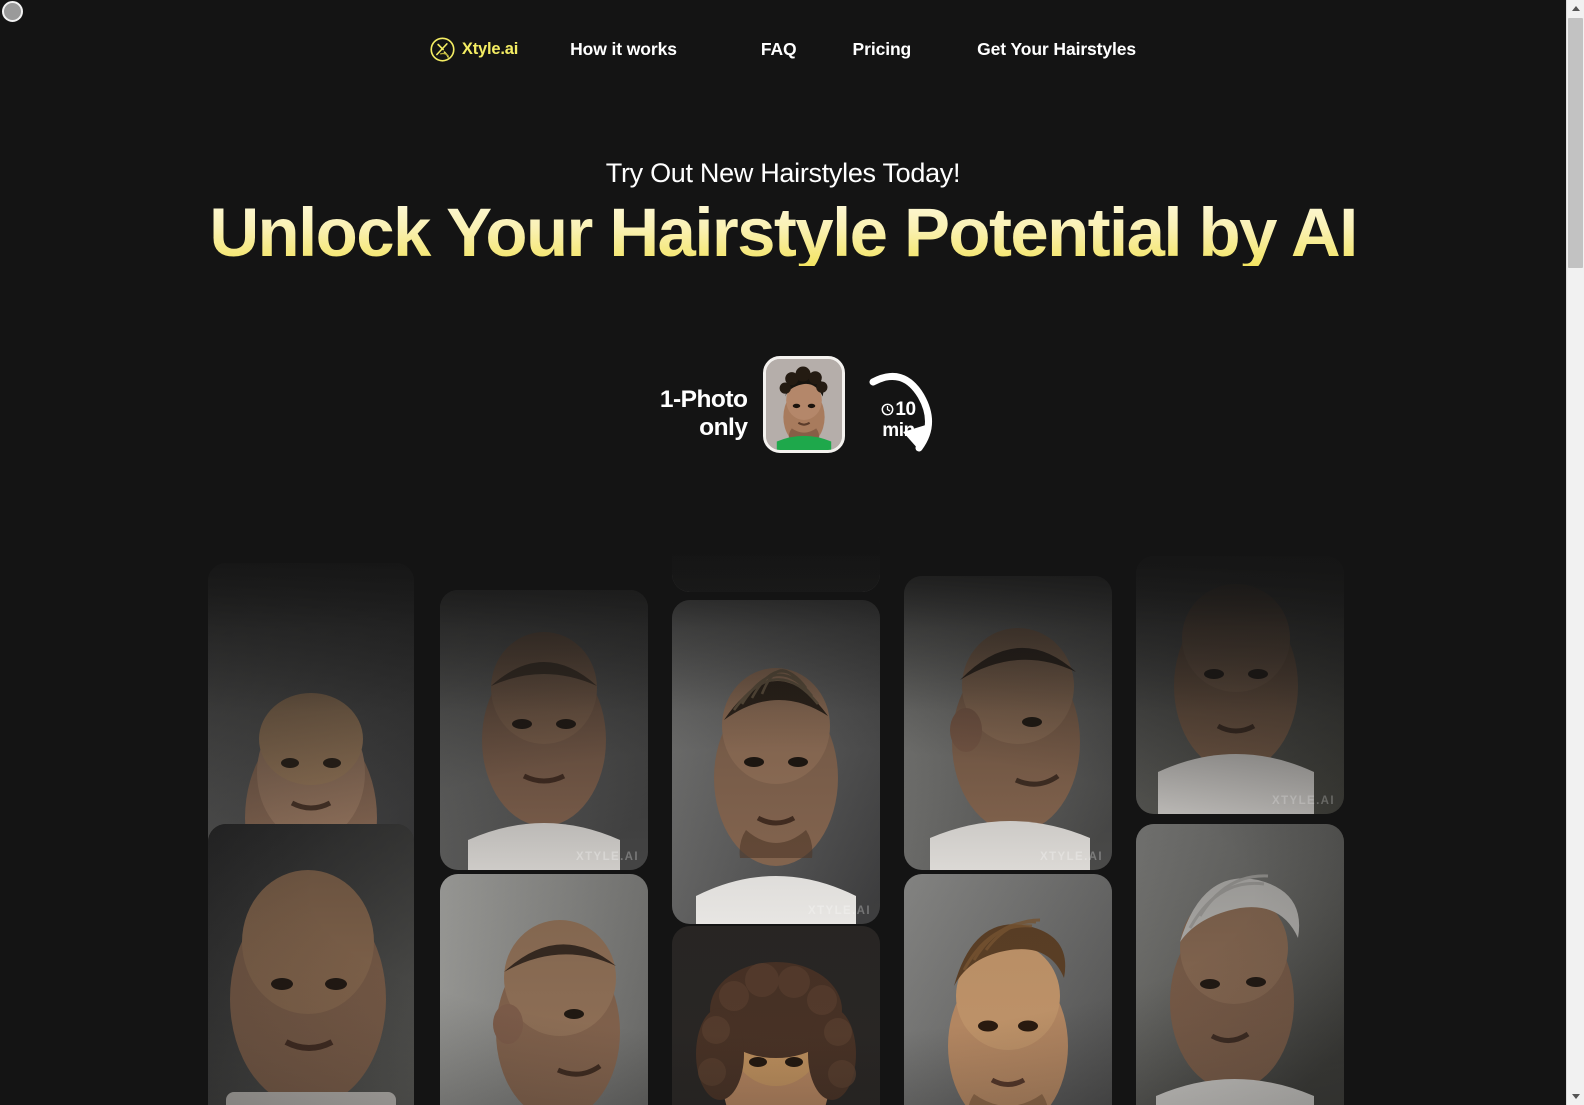 The width and height of the screenshot is (1584, 1105). I want to click on nav-link-how-it-works: How it works, so click(623, 49).